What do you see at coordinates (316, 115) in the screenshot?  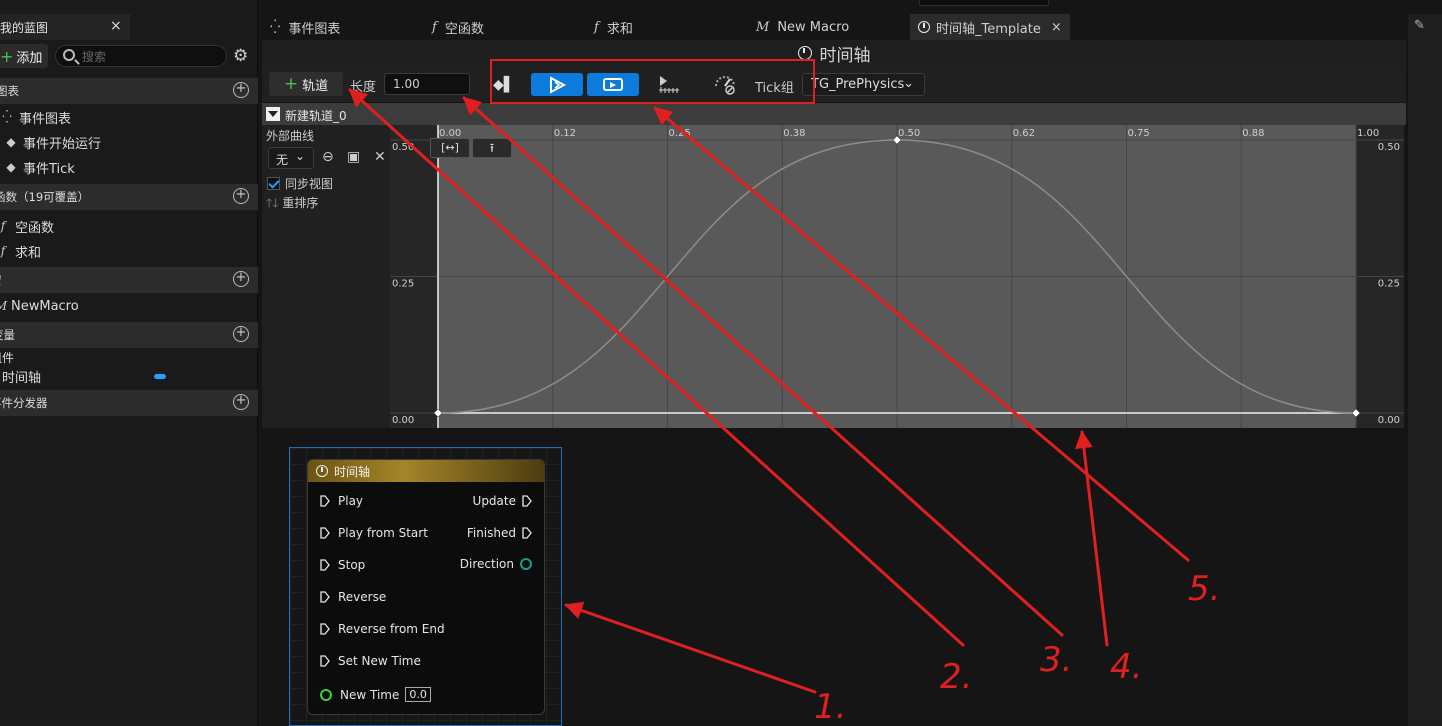 I see `track-name: 新建轨道_0` at bounding box center [316, 115].